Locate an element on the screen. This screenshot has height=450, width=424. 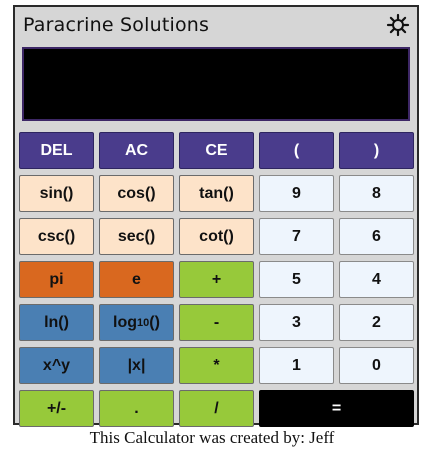
gear-icon-graphic is located at coordinates (398, 25).